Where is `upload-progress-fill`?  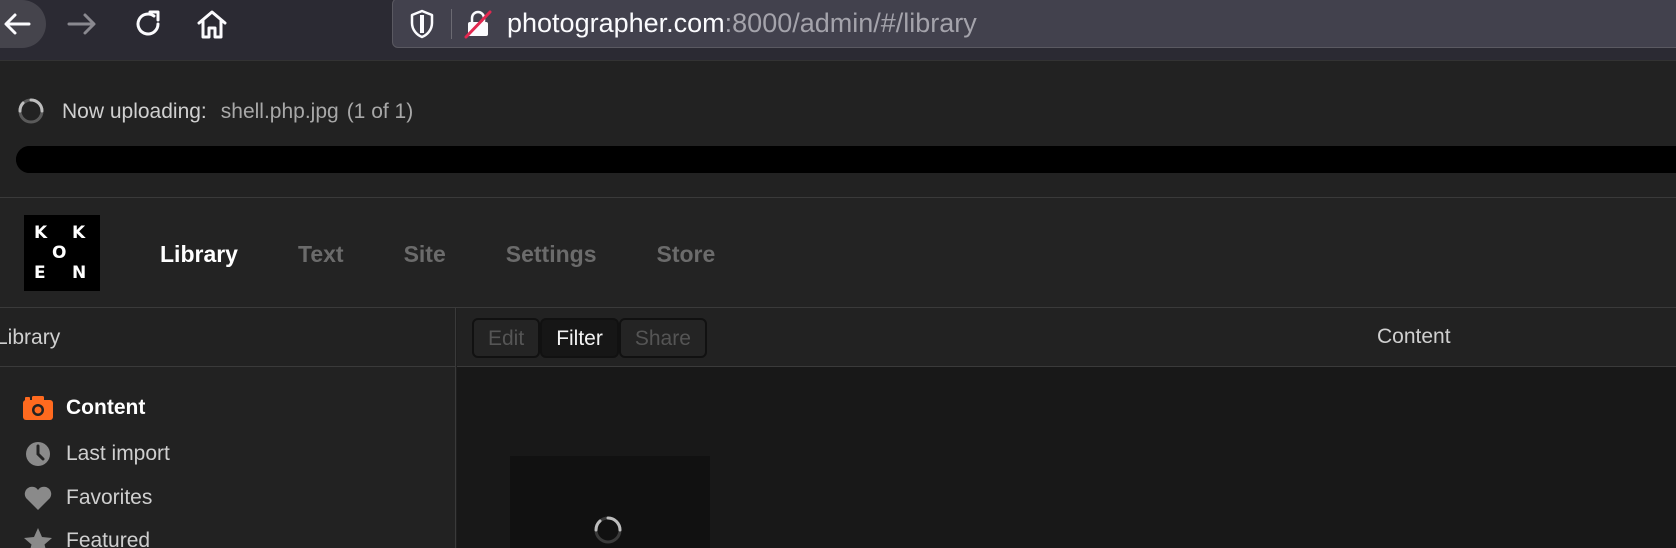 upload-progress-fill is located at coordinates (846, 159).